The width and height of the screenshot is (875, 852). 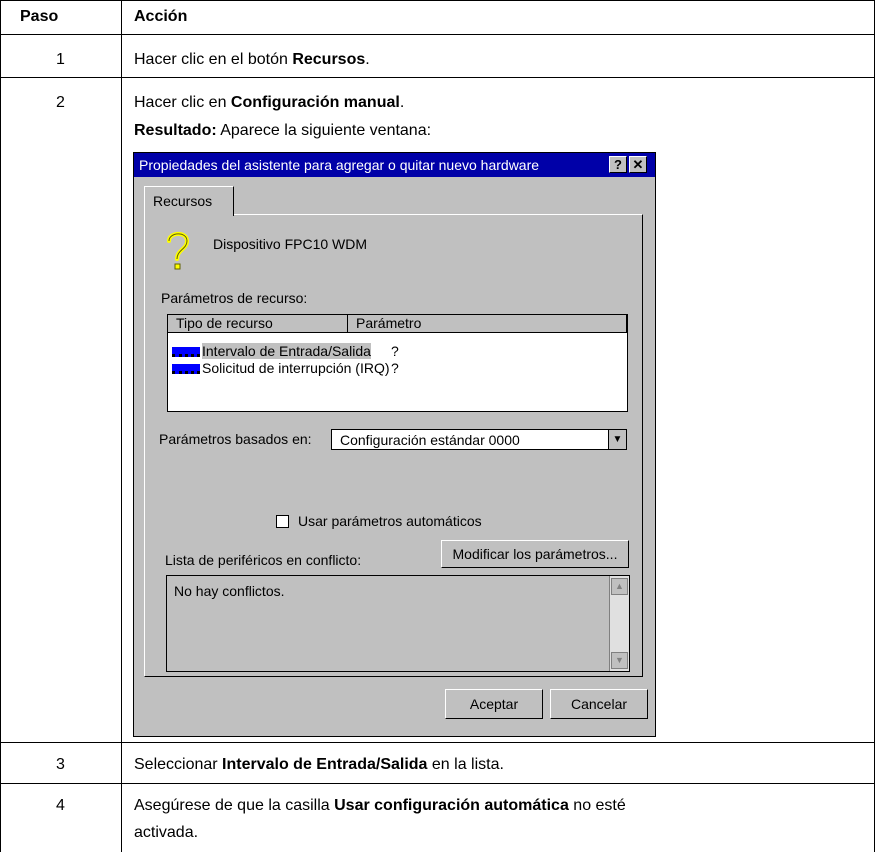 I want to click on column-header-param: Parámetro, so click(x=487, y=324).